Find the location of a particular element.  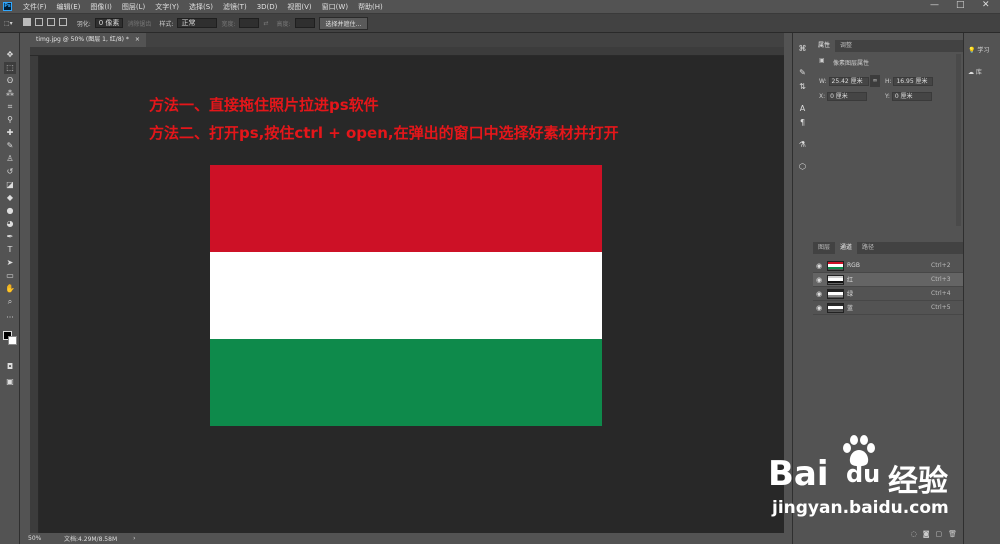

channel-row-rgb: ◉ RGB Ctrl+2 is located at coordinates (888, 266).